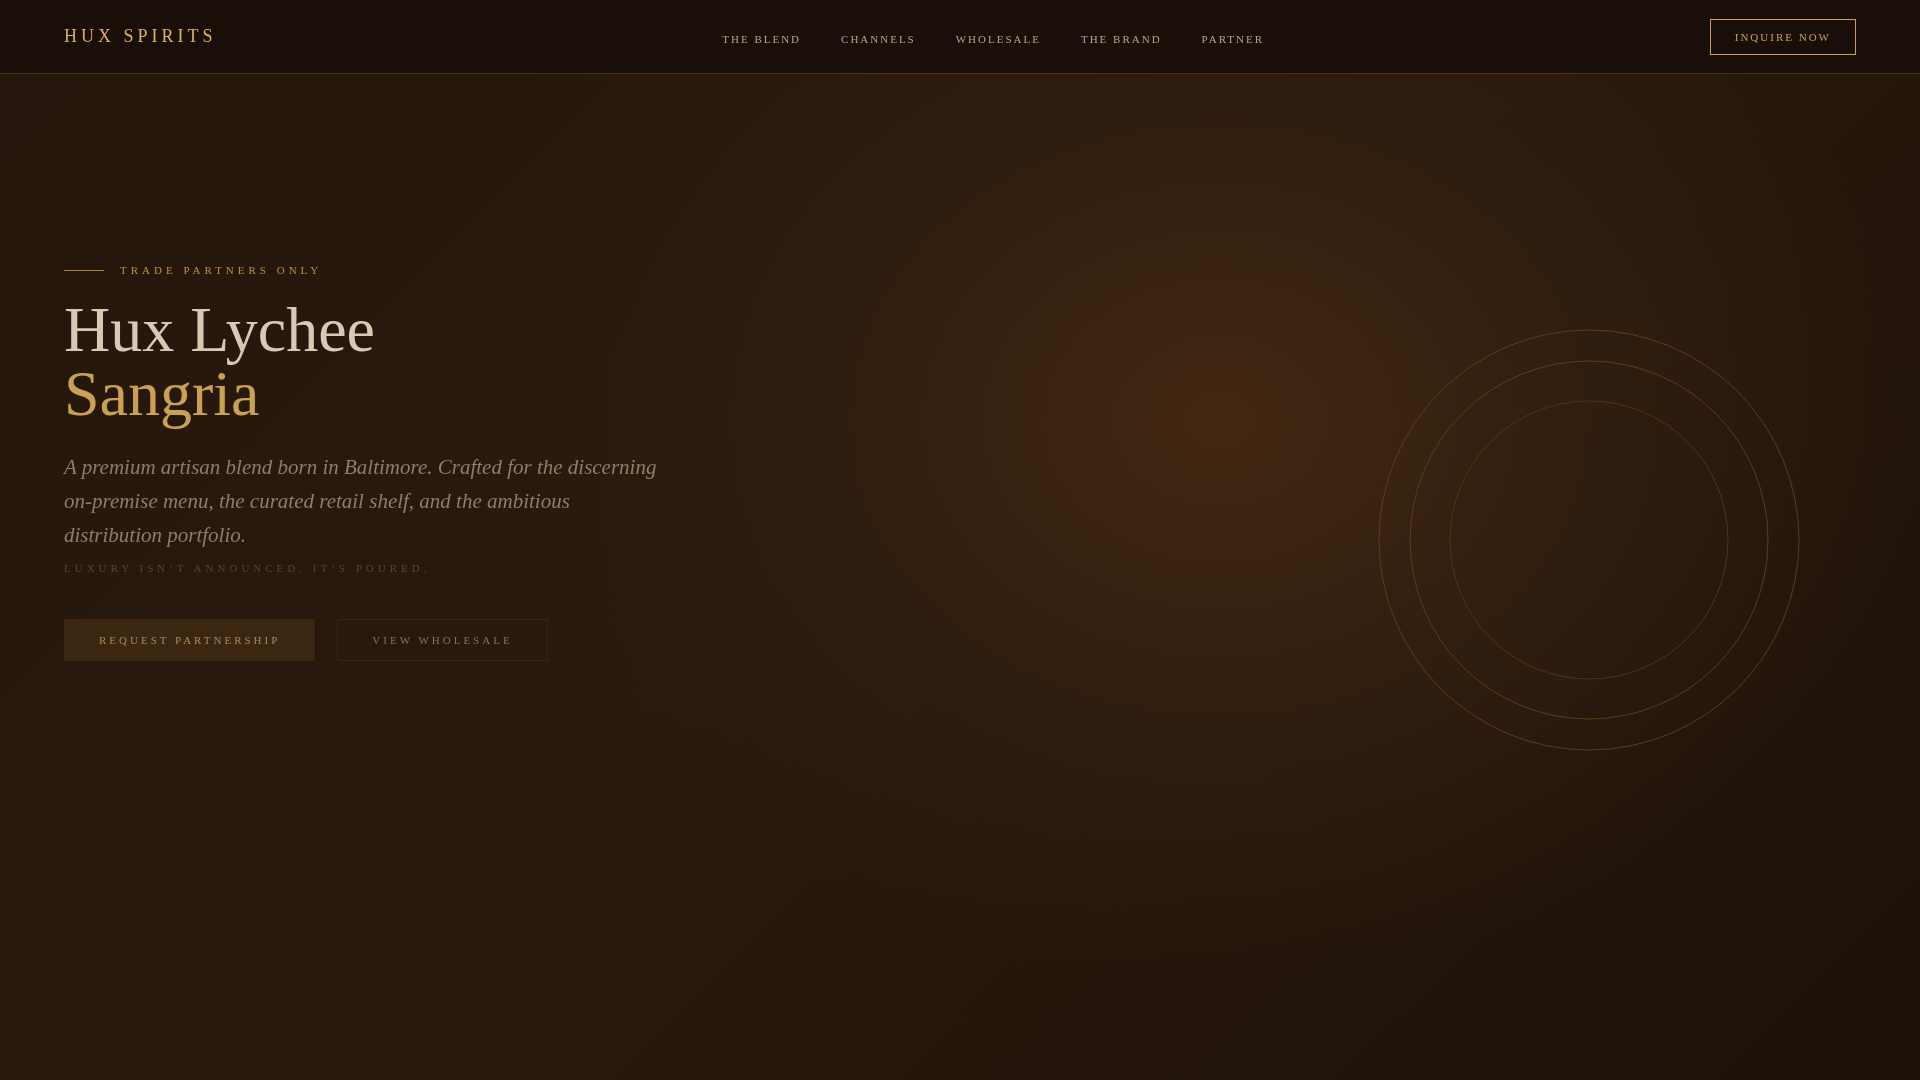 The width and height of the screenshot is (1920, 1080). I want to click on request-partnership-button: REQUEST PARTNERSHIP, so click(190, 640).